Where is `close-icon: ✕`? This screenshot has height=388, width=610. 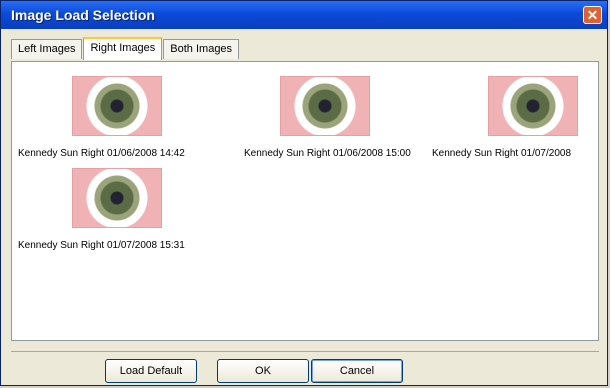 close-icon: ✕ is located at coordinates (592, 15).